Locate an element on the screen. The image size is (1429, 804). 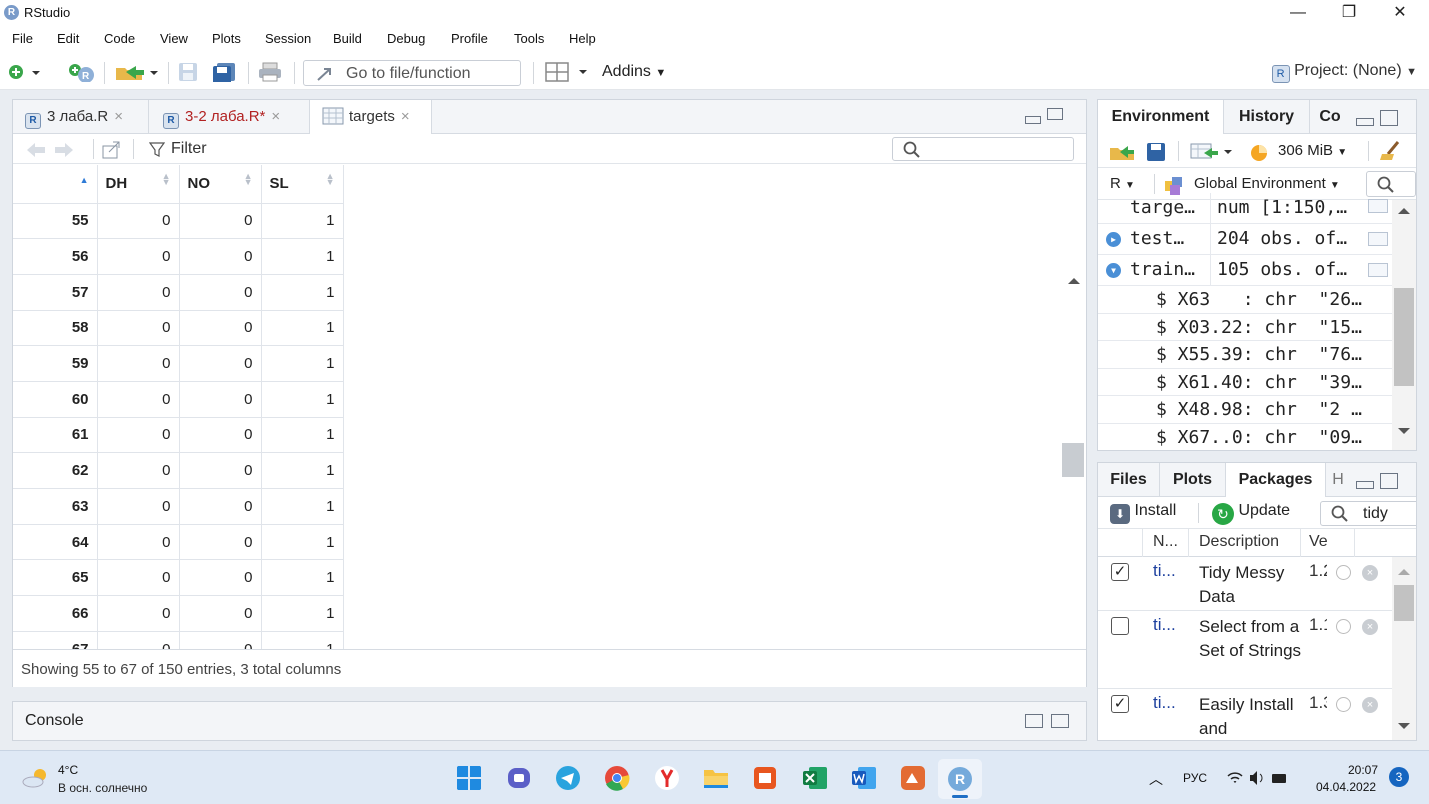
save-workspace-icon is located at coordinates (1156, 152).